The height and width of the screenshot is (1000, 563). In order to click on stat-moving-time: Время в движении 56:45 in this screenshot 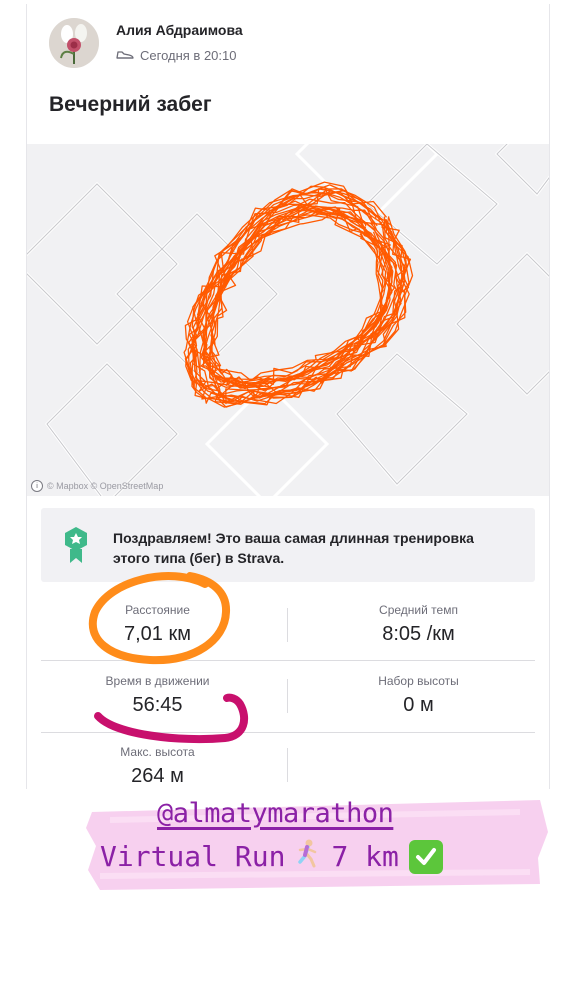, I will do `click(157, 695)`.